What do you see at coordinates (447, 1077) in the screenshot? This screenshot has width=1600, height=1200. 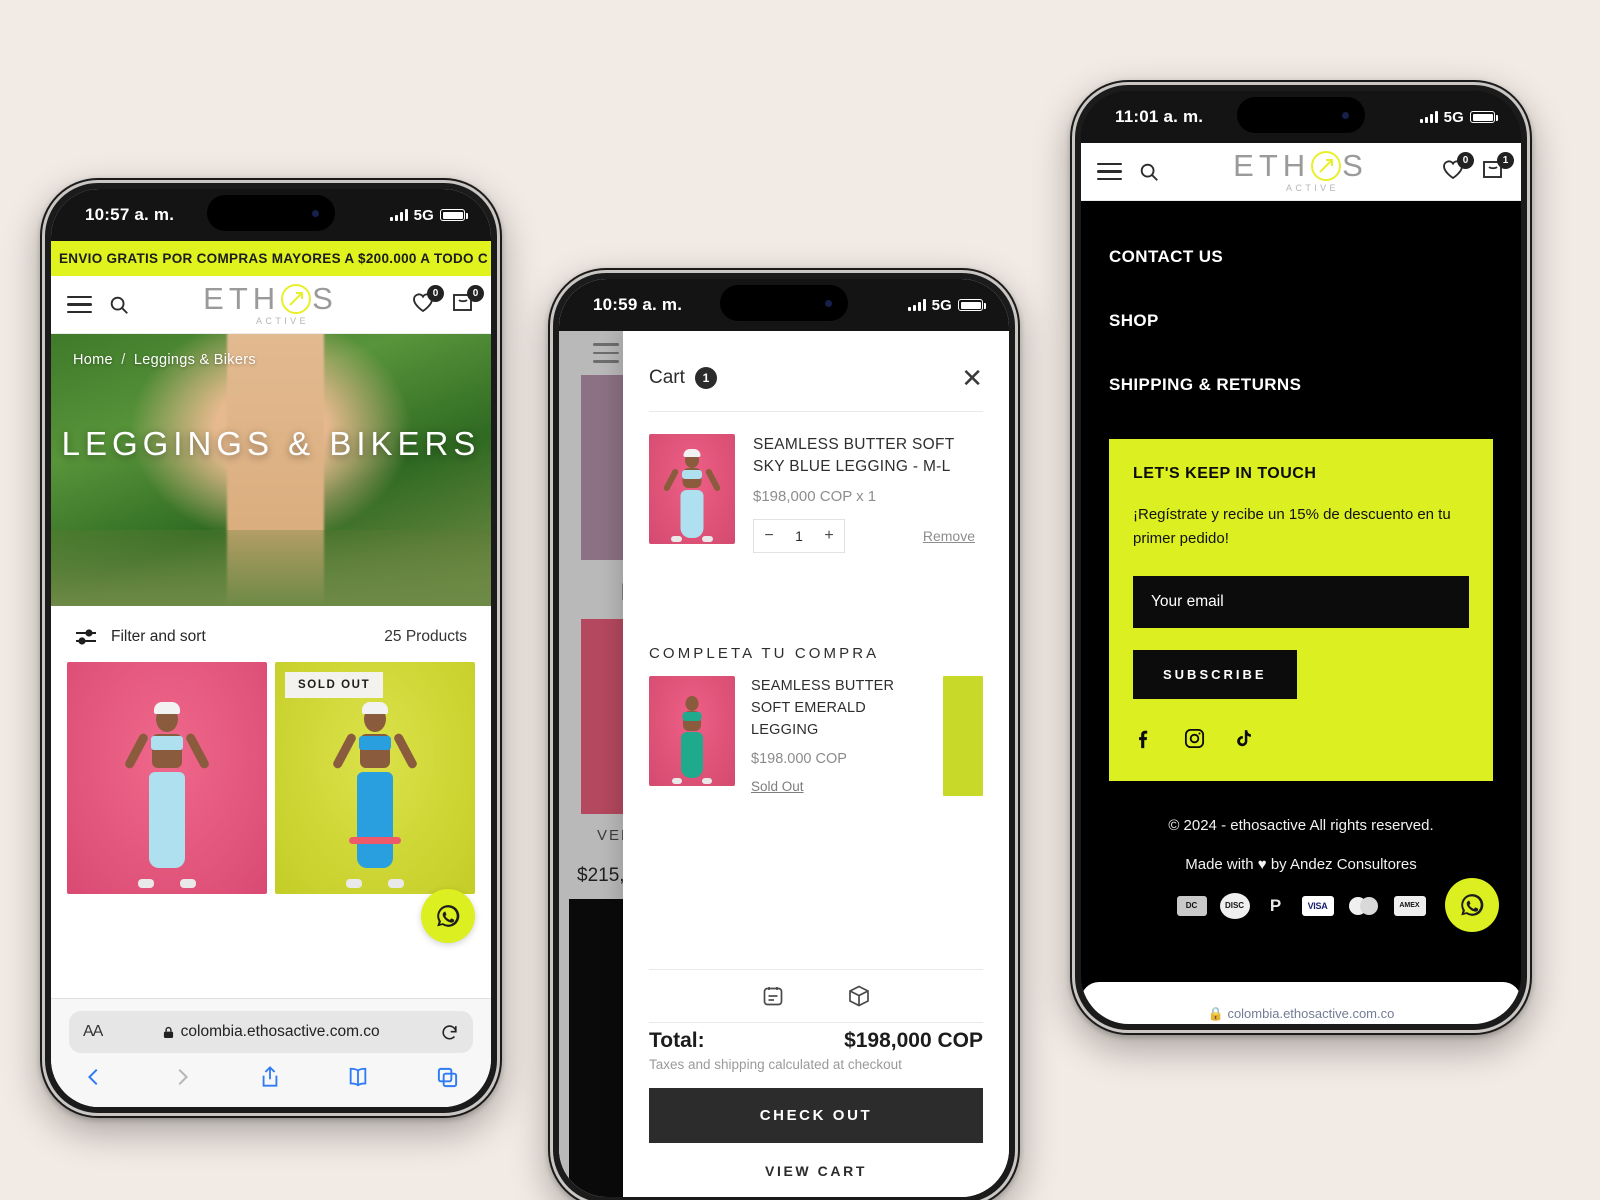 I see `tabs-icon` at bounding box center [447, 1077].